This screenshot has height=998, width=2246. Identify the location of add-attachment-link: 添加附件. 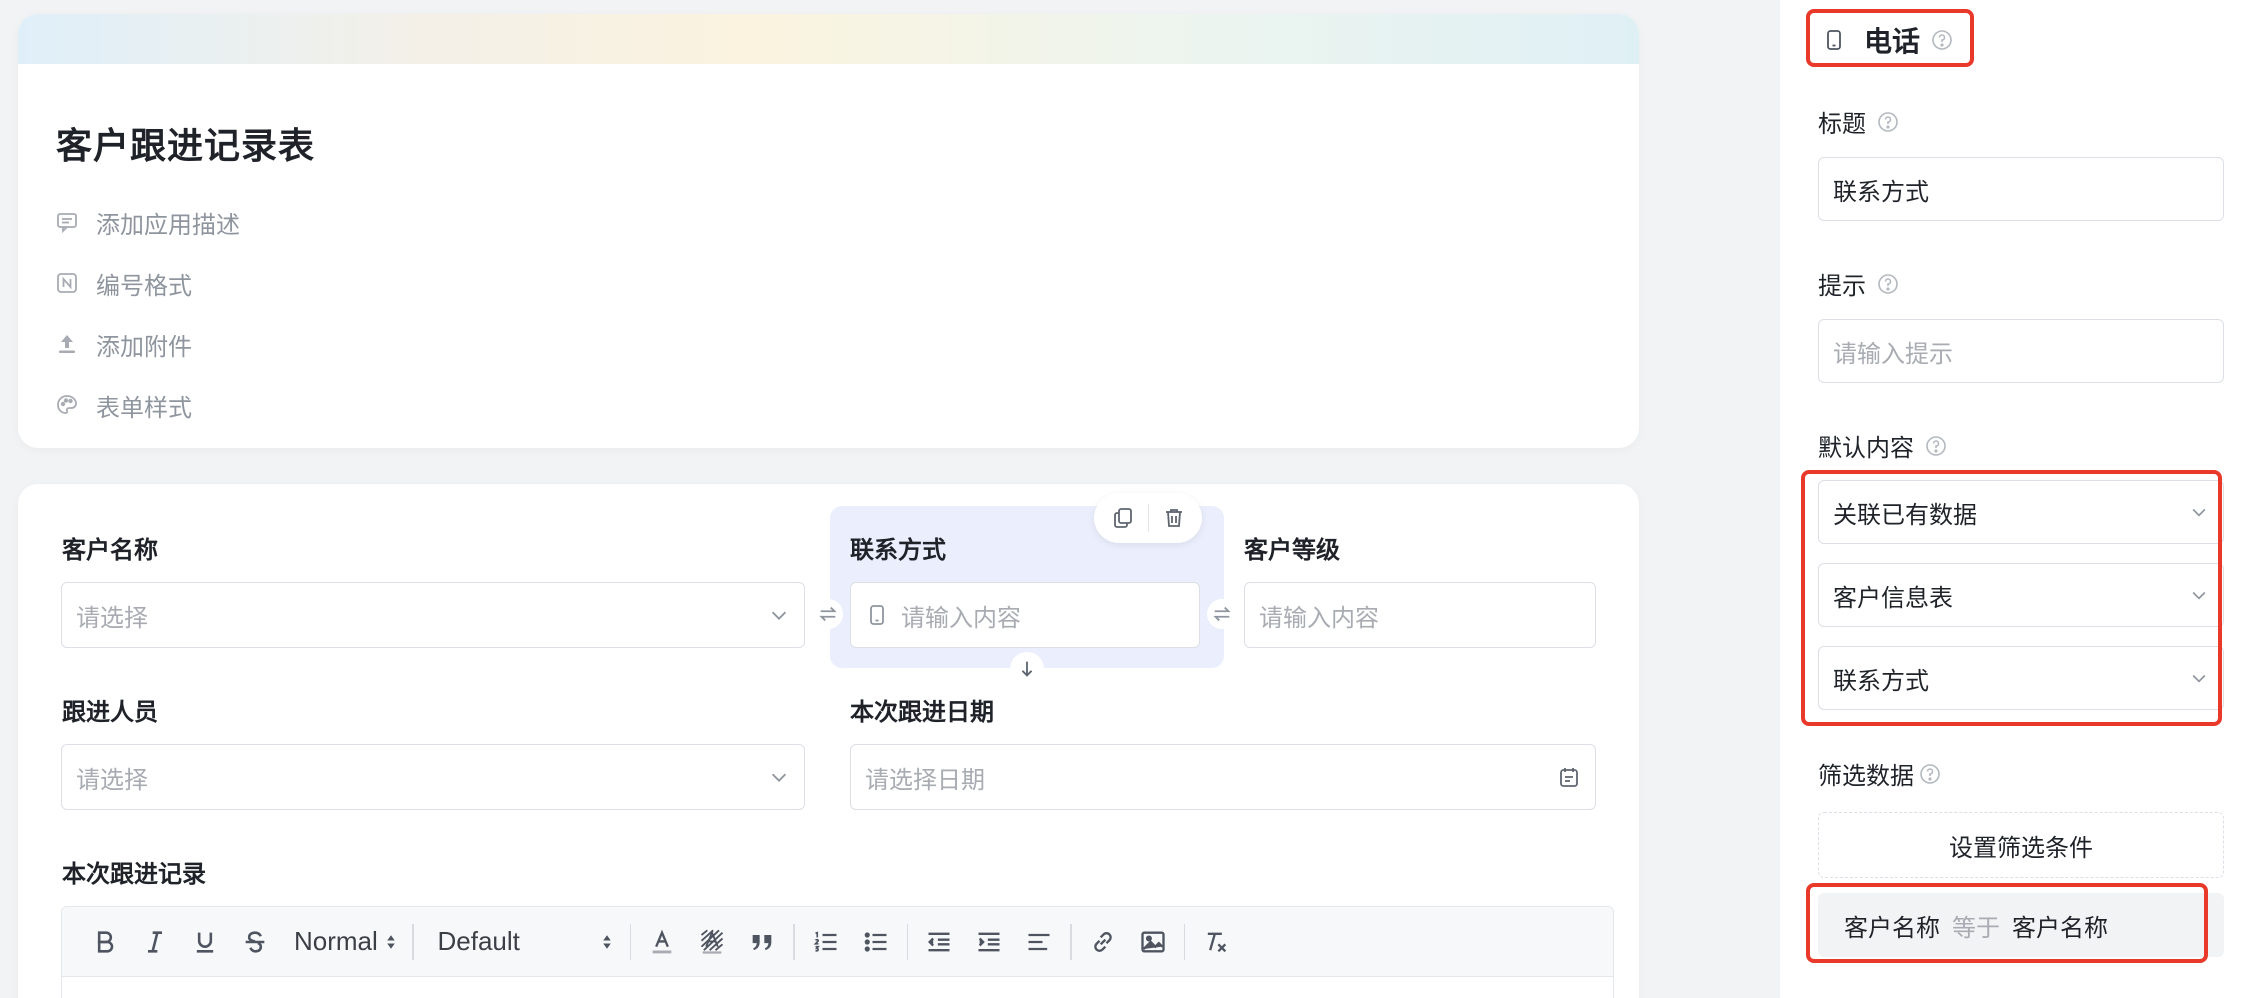
(123, 344).